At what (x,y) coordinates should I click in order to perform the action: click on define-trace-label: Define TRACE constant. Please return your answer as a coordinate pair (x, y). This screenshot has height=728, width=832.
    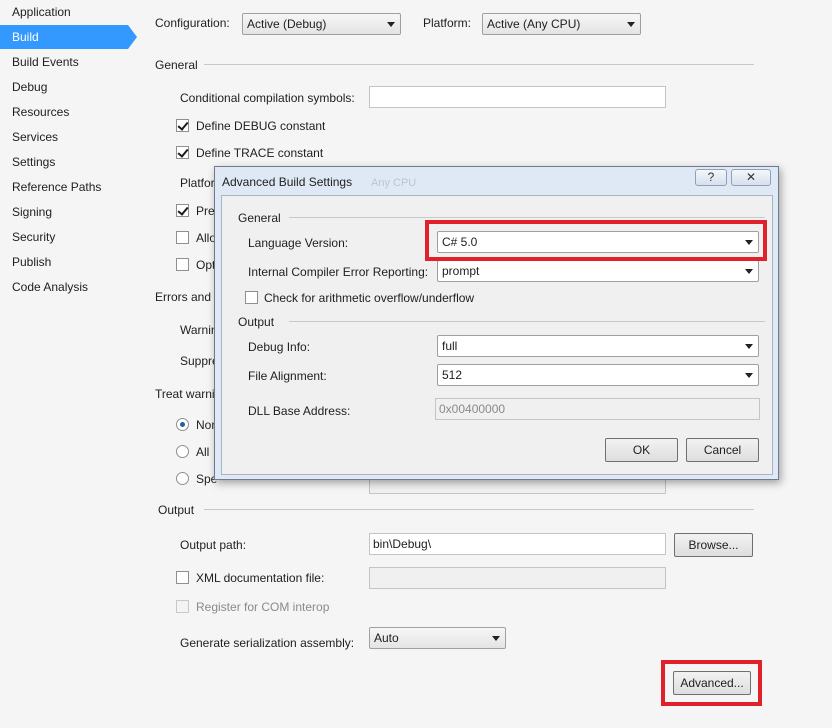
    Looking at the image, I should click on (260, 153).